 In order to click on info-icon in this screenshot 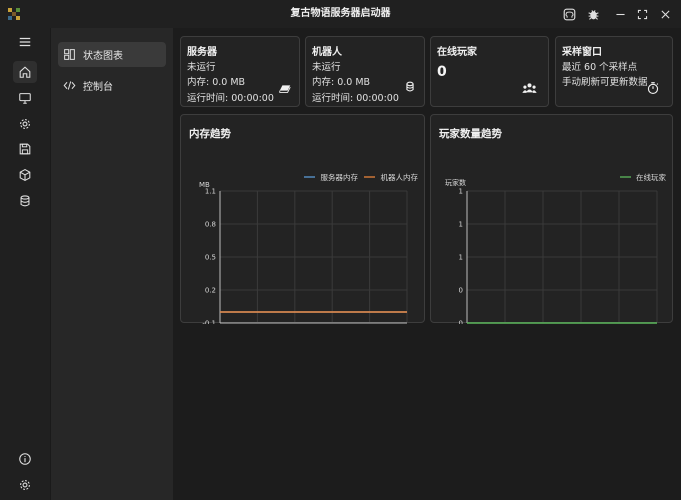, I will do `click(25, 459)`.